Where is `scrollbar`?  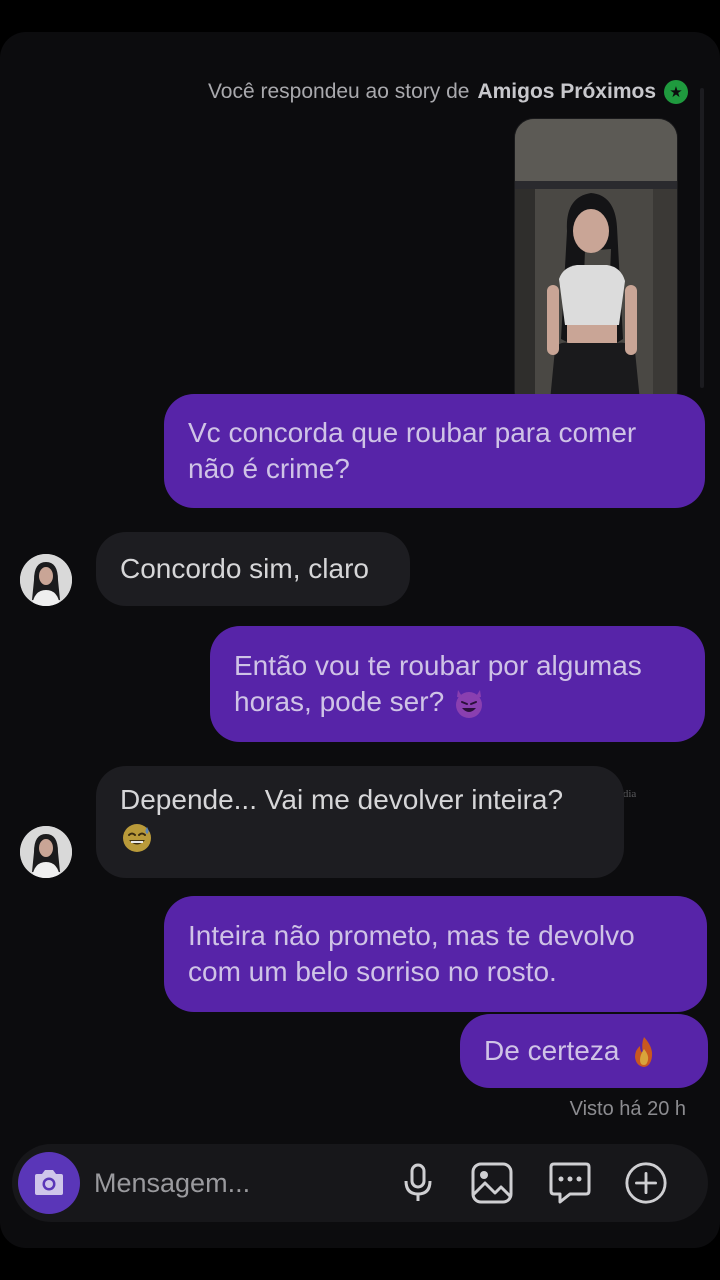 scrollbar is located at coordinates (702, 238).